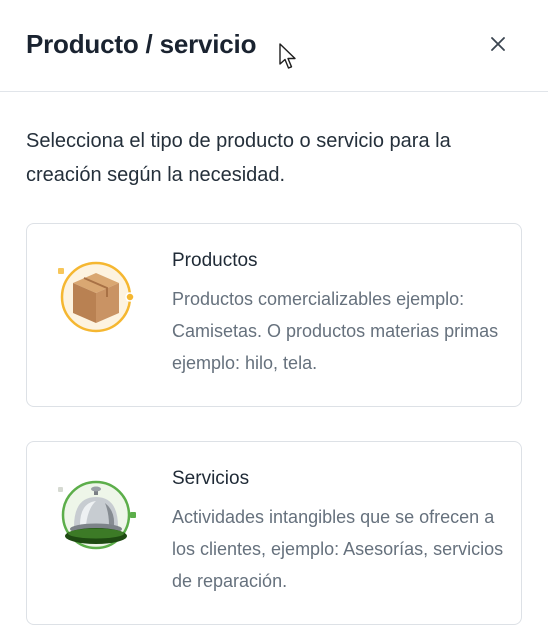 The height and width of the screenshot is (640, 548). Describe the element at coordinates (96, 297) in the screenshot. I see `cardboard-box-icon` at that location.